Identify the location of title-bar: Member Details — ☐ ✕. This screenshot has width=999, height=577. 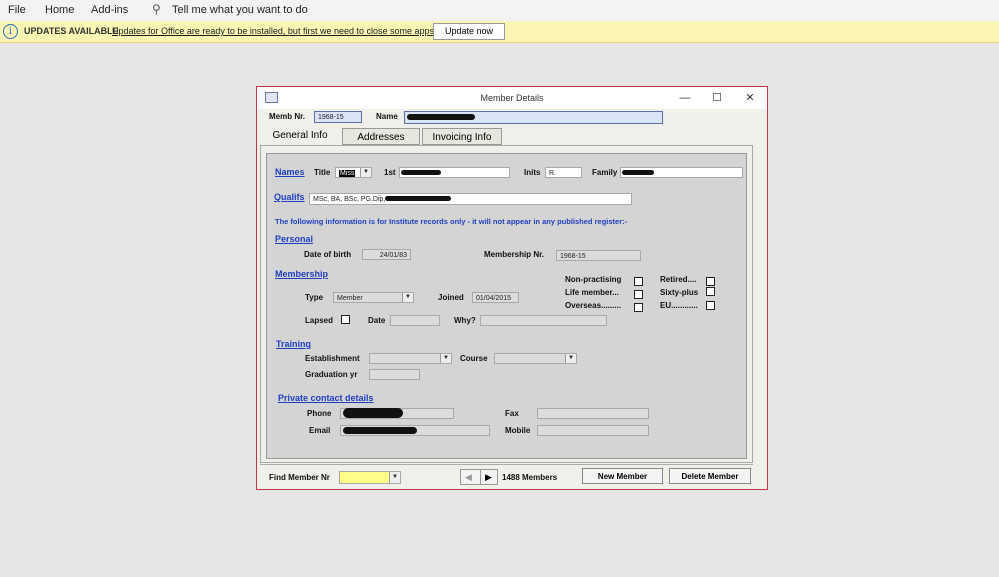
(512, 98).